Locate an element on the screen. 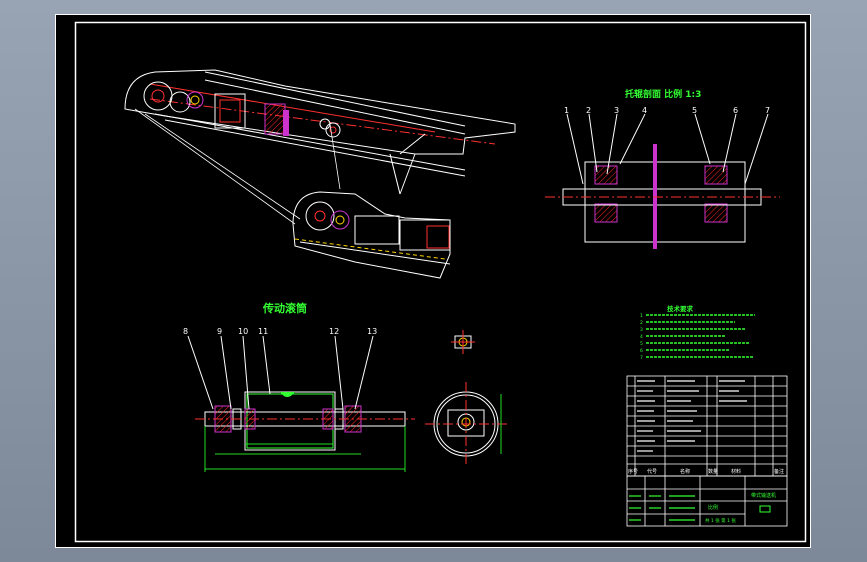  tech-requirement-number: 5 is located at coordinates (641, 344).